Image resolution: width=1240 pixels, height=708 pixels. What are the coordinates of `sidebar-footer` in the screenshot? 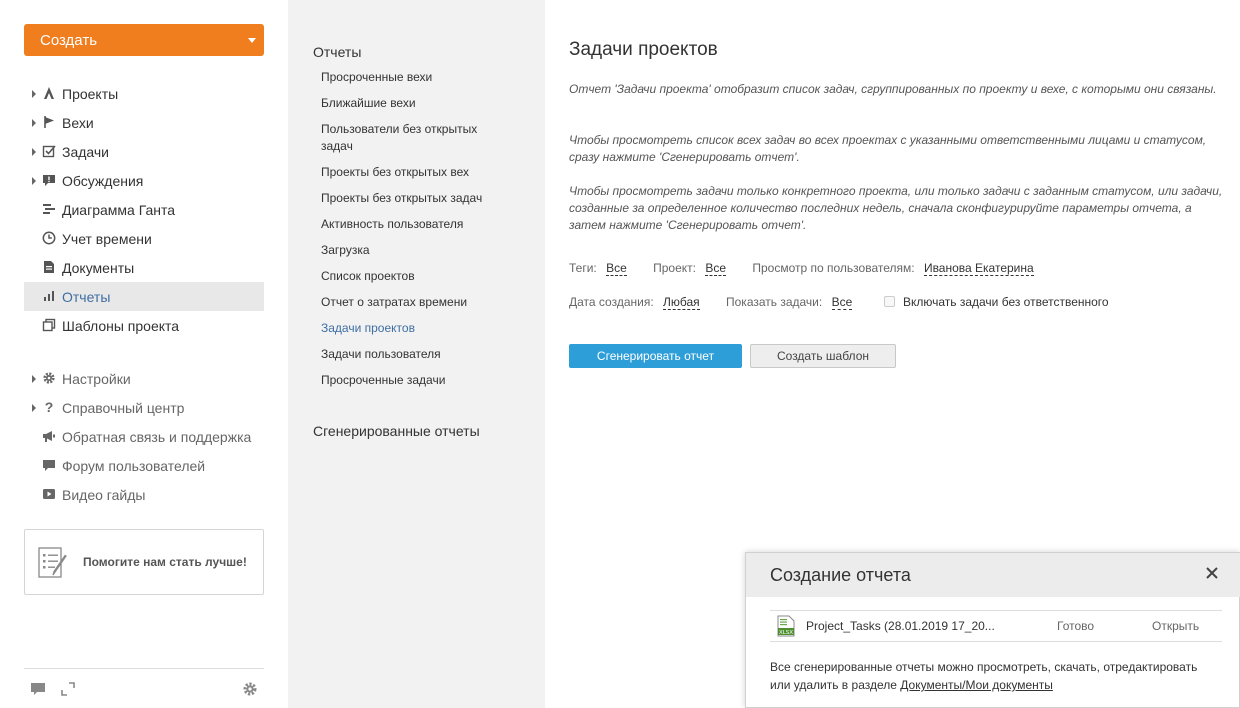 It's located at (144, 688).